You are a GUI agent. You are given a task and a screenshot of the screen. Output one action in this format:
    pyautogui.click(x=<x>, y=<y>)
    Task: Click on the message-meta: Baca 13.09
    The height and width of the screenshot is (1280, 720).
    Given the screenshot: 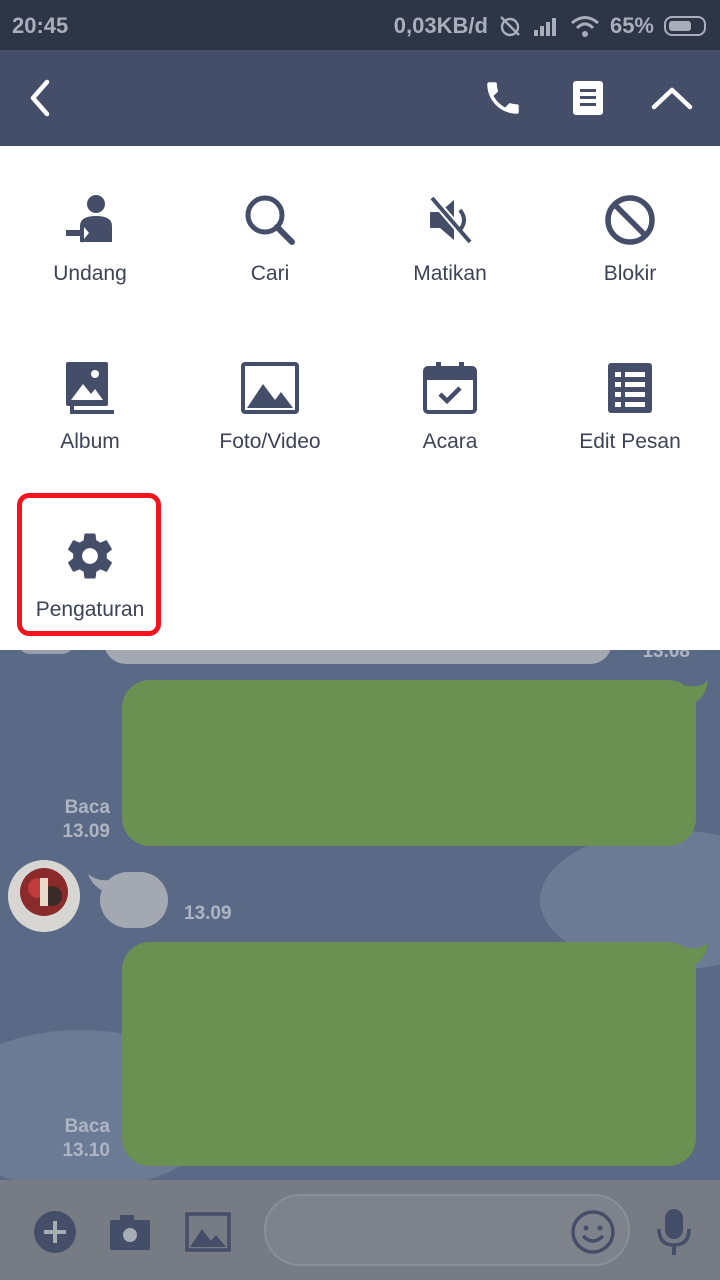 What is the action you would take?
    pyautogui.click(x=75, y=820)
    